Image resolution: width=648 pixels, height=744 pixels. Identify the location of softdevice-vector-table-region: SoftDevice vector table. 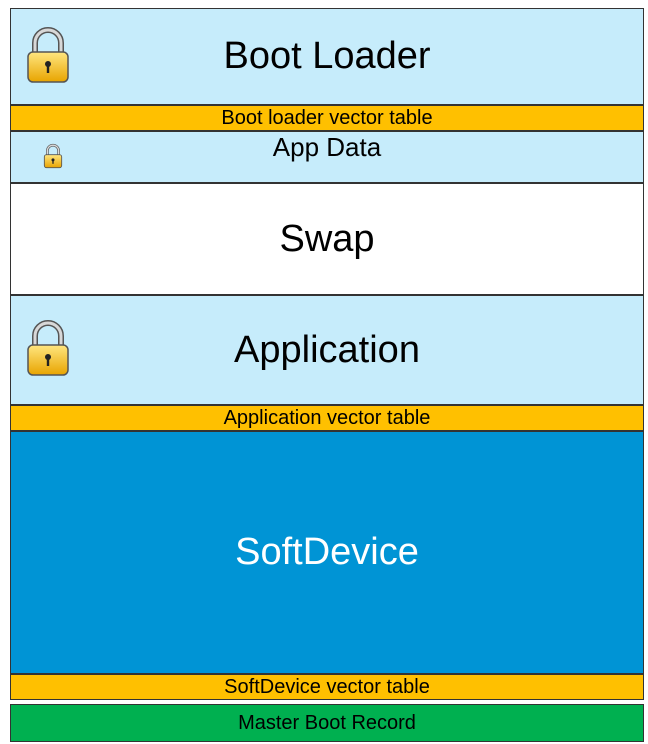
(327, 687).